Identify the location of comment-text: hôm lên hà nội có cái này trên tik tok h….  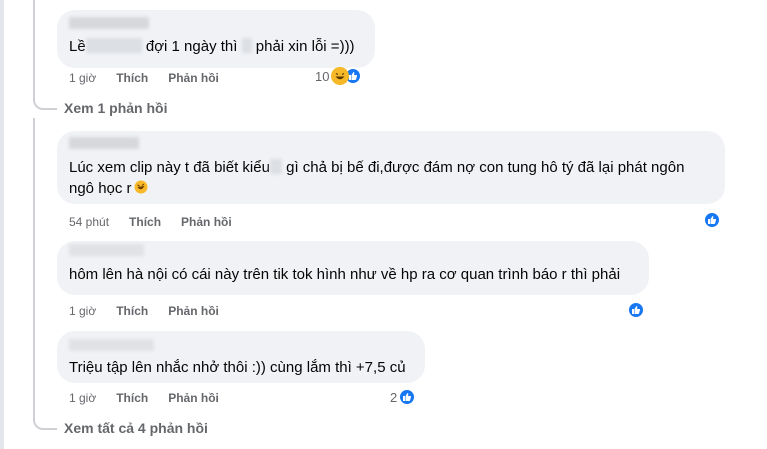
(345, 274).